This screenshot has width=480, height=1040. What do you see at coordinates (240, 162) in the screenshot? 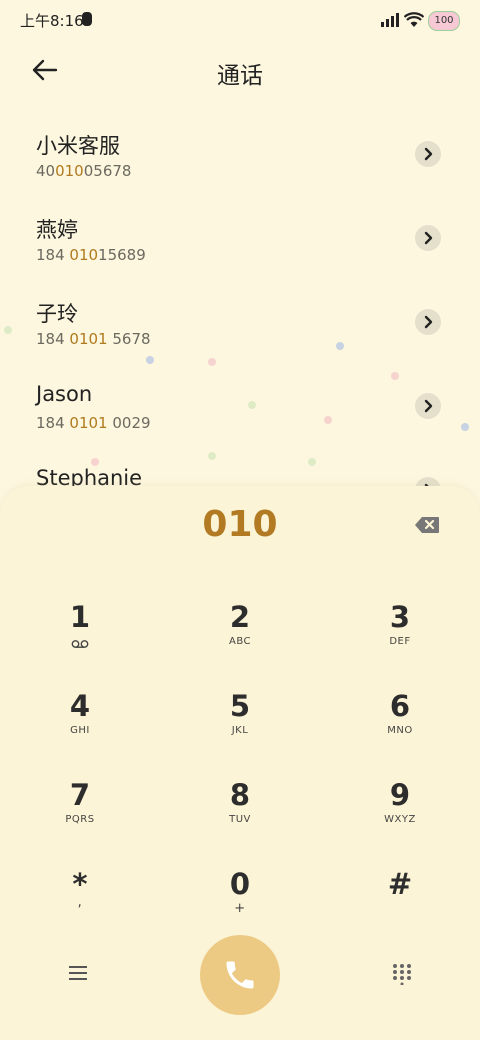
I see `contact-item: 小米客服 4001005678` at bounding box center [240, 162].